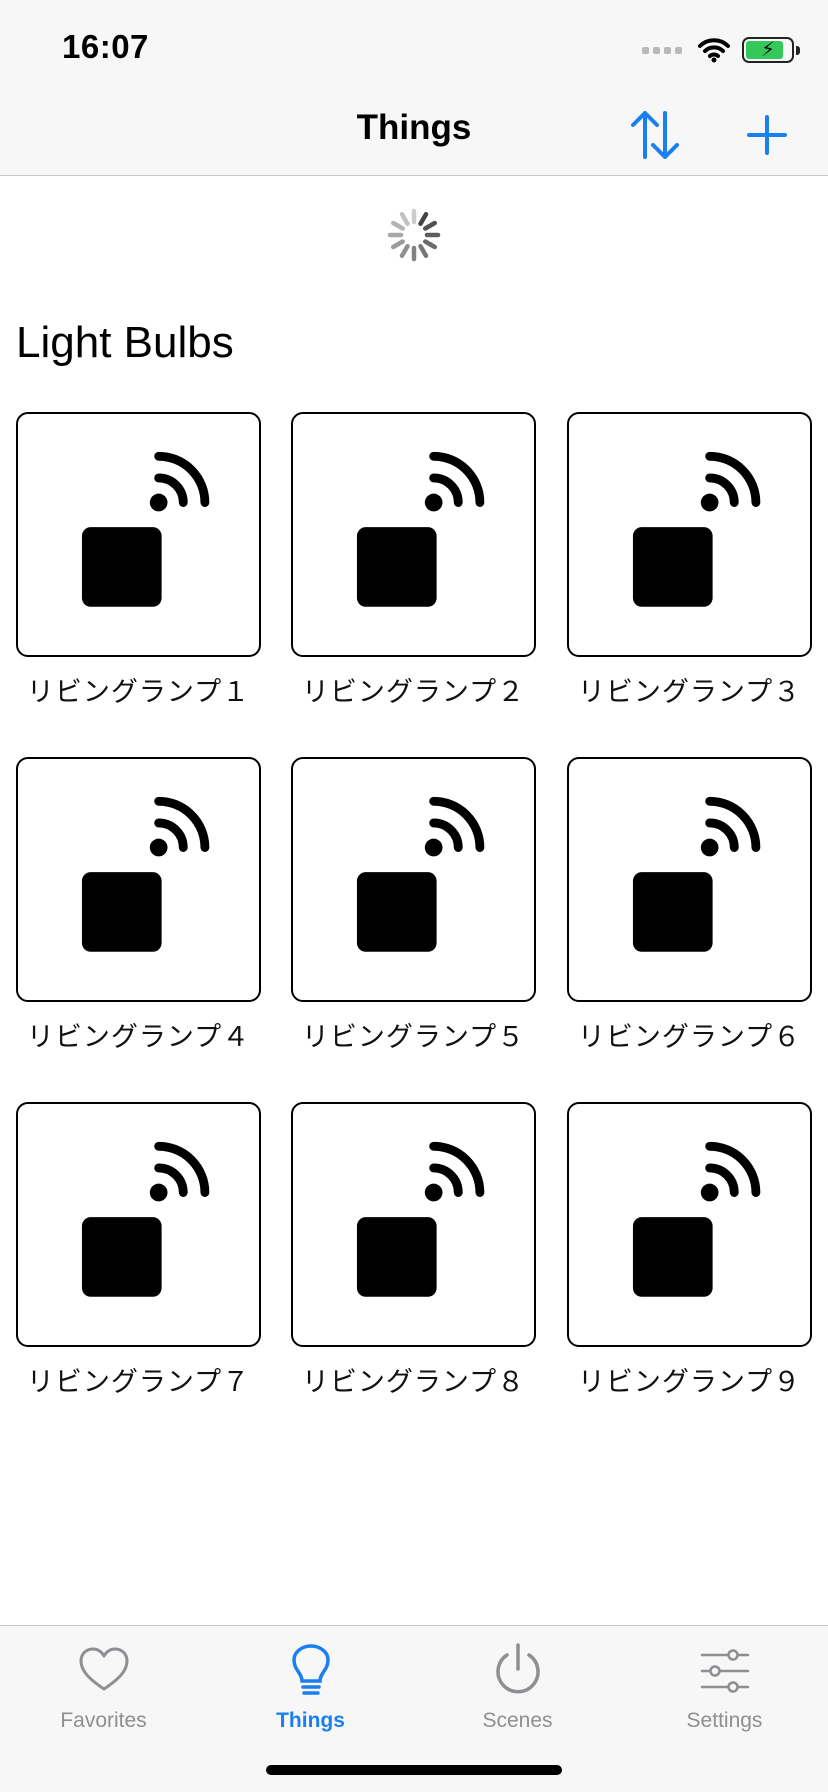  What do you see at coordinates (689, 1382) in the screenshot?
I see `device-label: リビングランプ９` at bounding box center [689, 1382].